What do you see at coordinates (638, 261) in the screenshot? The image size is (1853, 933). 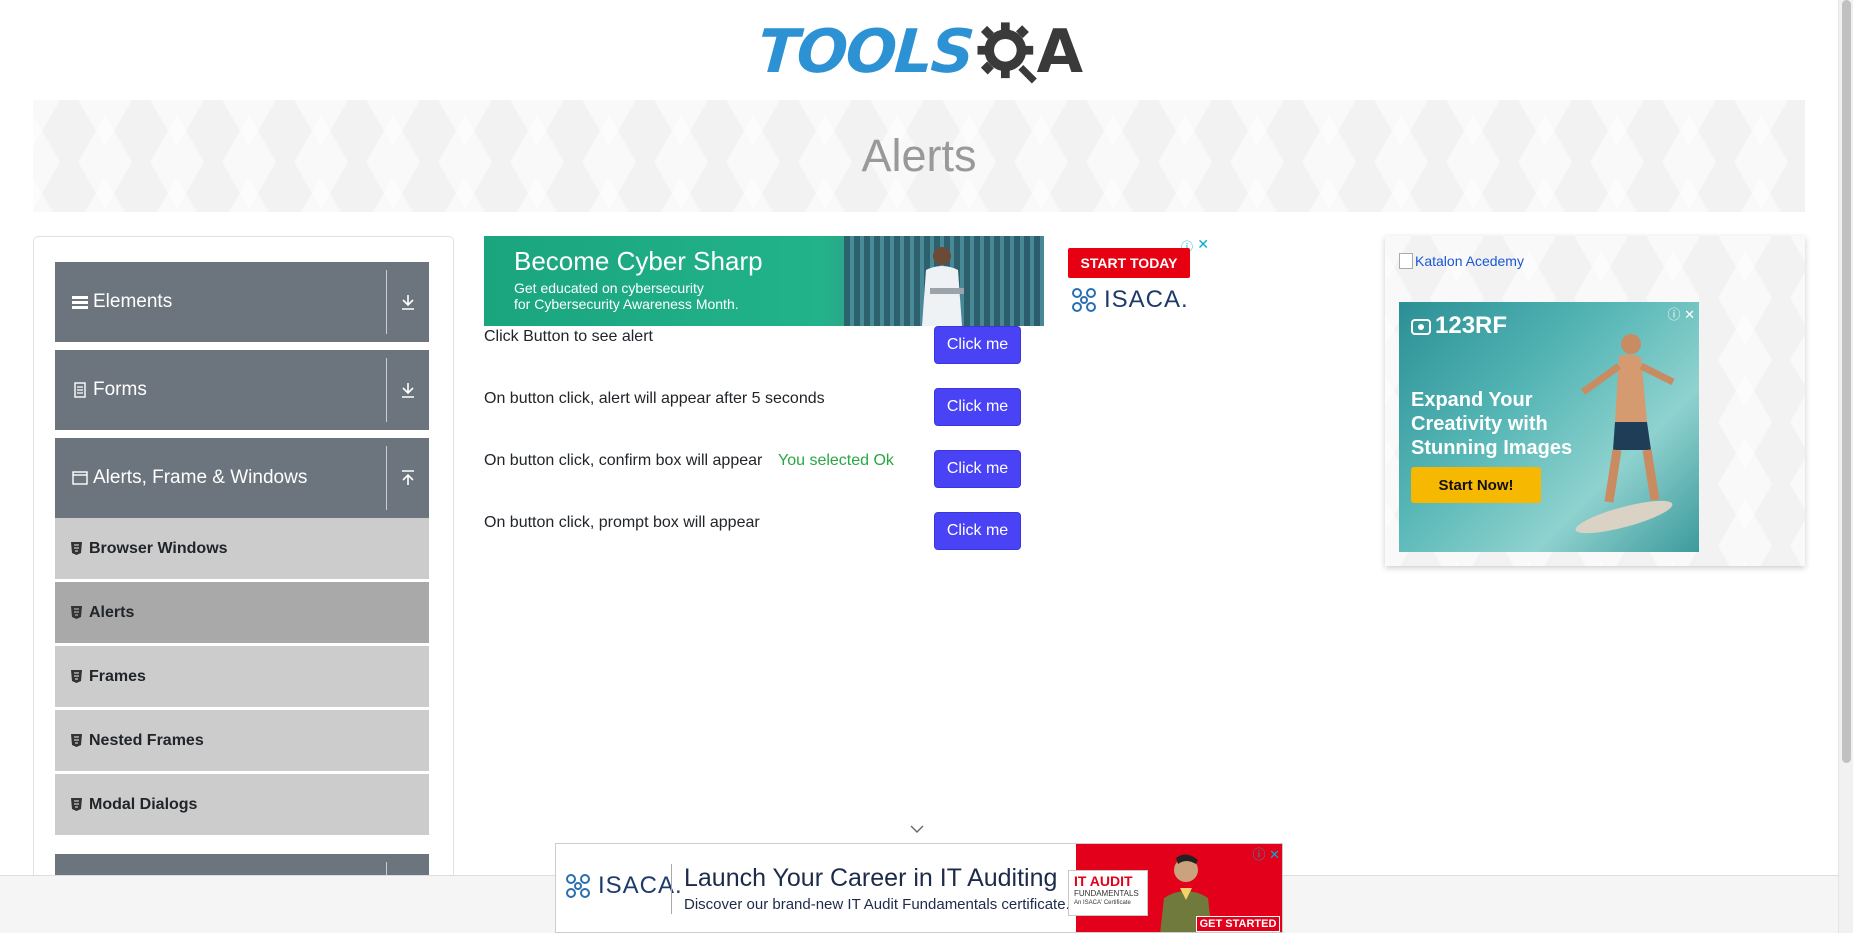 I see `ad-headline: Become Cyber Sharp` at bounding box center [638, 261].